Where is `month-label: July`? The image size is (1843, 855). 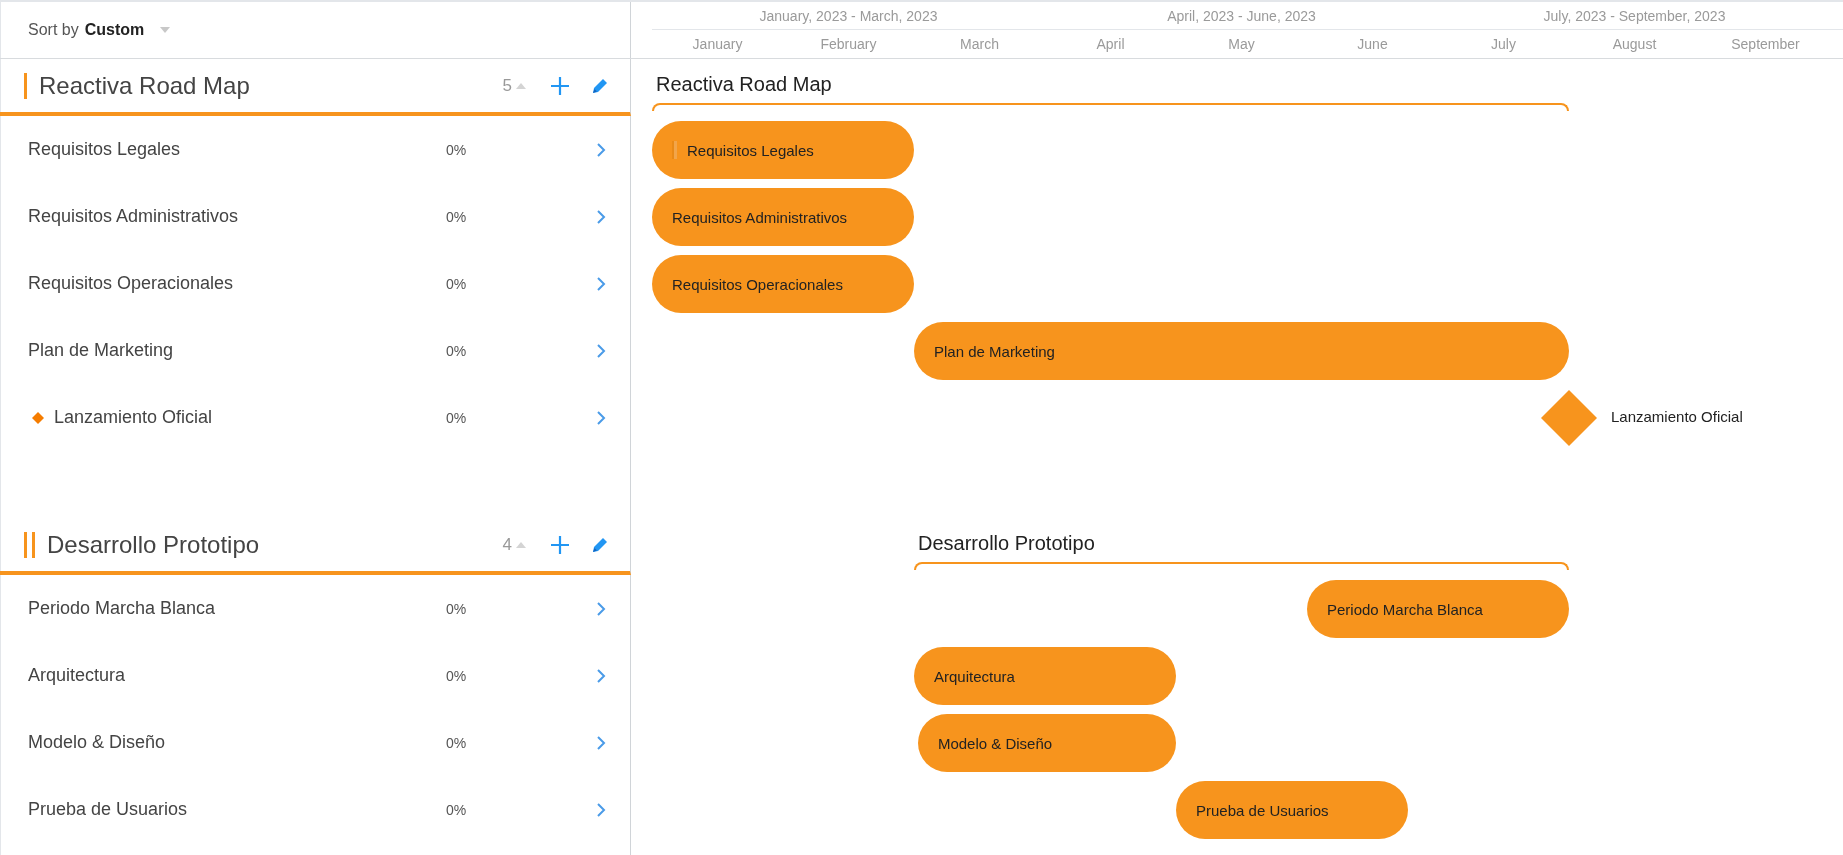 month-label: July is located at coordinates (1503, 43).